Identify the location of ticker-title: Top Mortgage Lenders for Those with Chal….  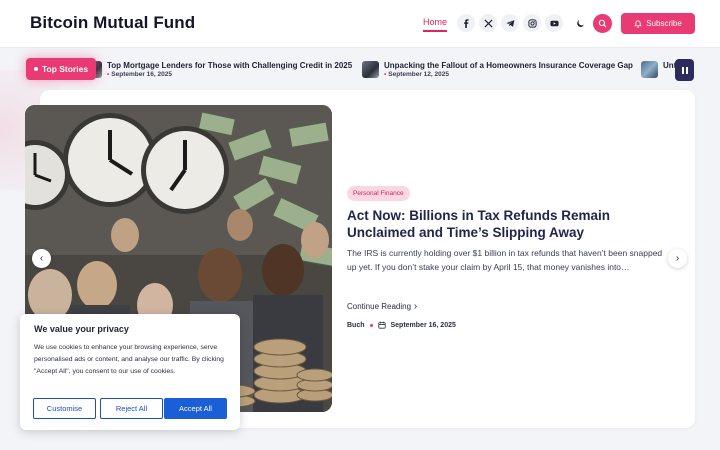
(230, 65).